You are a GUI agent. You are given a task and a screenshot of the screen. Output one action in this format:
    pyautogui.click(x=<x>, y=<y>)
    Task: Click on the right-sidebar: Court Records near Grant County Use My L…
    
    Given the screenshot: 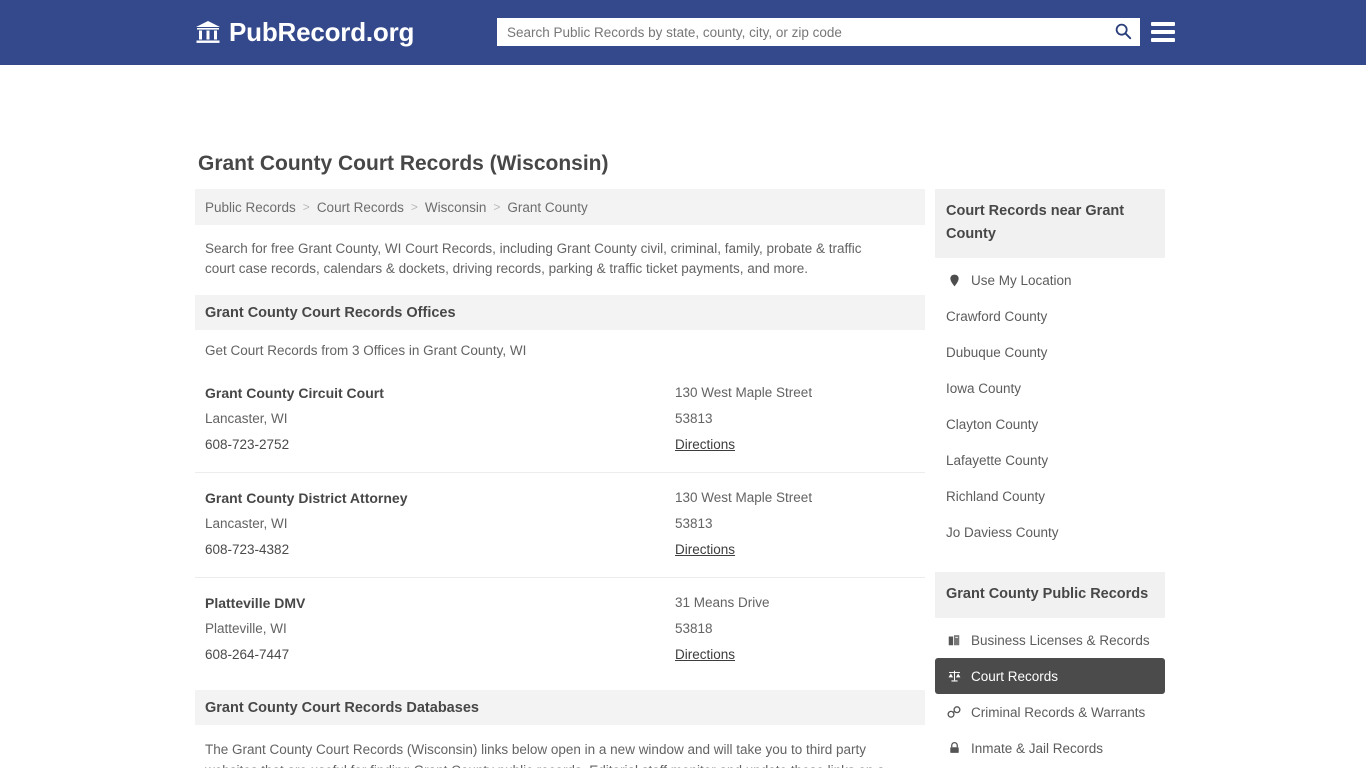 What is the action you would take?
    pyautogui.click(x=1050, y=478)
    